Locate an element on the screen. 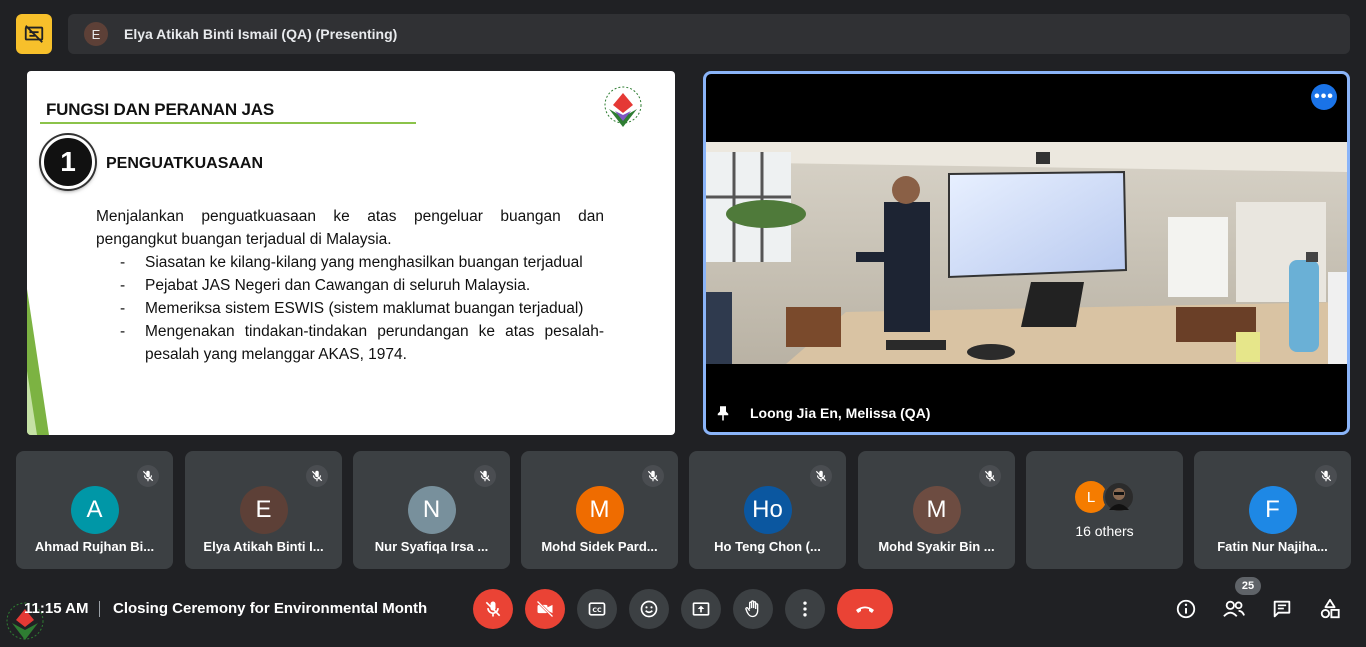  info-icon is located at coordinates (1186, 609).